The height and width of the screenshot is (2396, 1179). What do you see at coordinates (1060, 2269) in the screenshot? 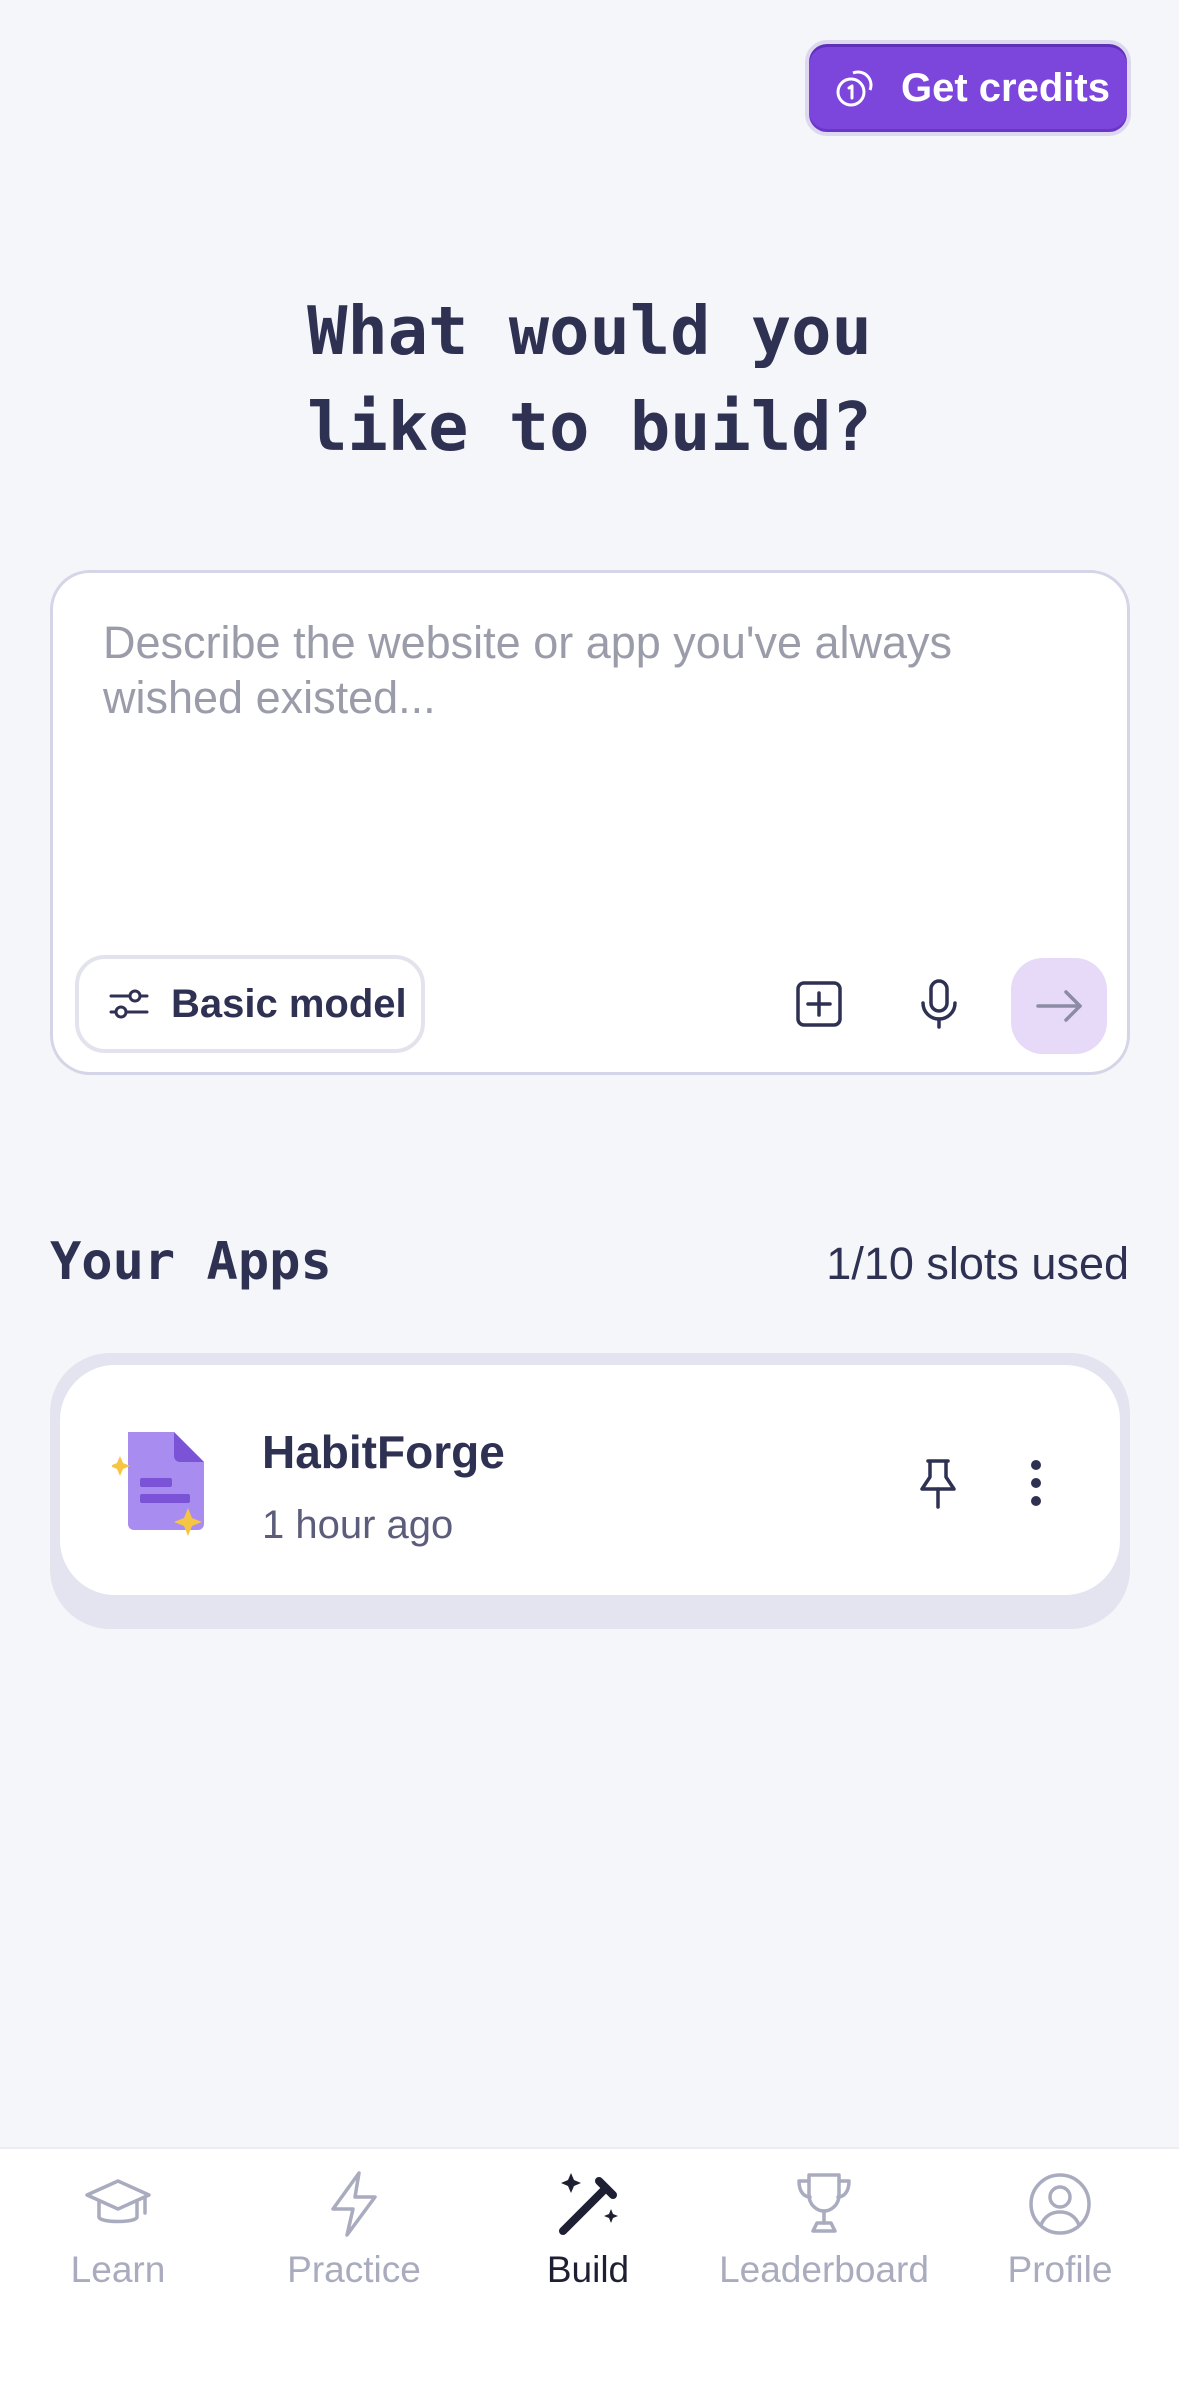
I see `nav-label: Profile` at bounding box center [1060, 2269].